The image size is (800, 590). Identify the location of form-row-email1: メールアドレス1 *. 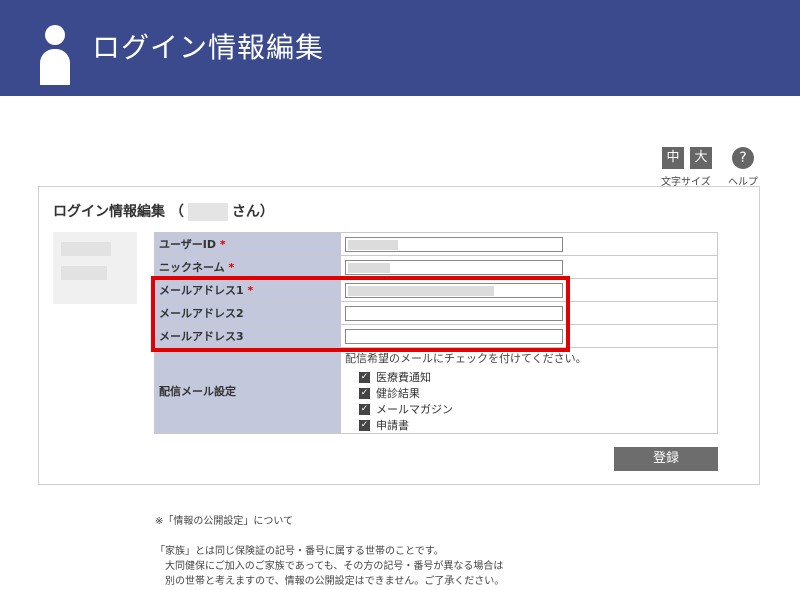
(436, 290).